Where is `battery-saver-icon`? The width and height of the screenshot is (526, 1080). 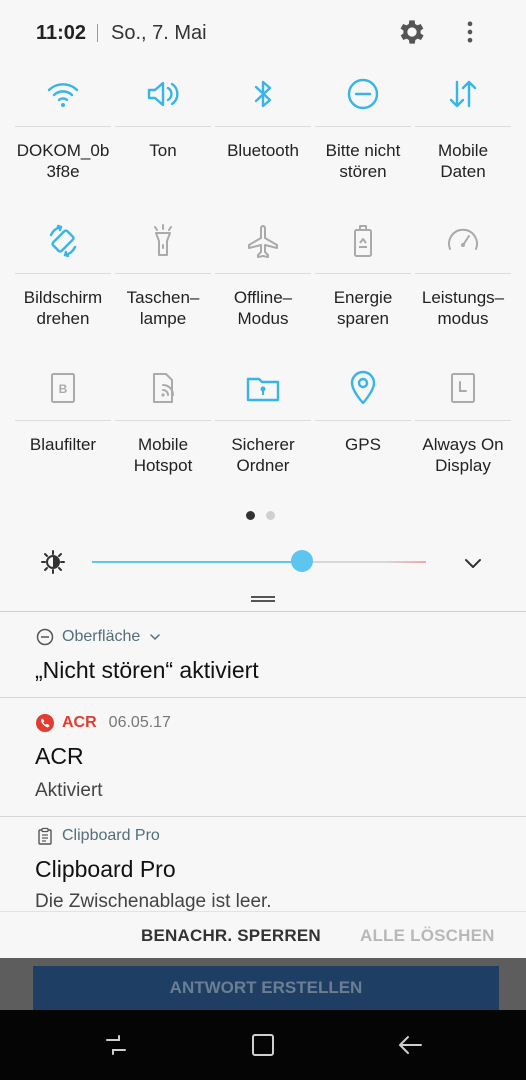 battery-saver-icon is located at coordinates (363, 241).